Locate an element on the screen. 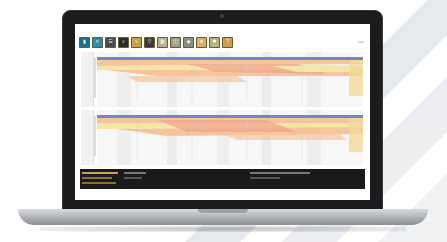 This screenshot has width=447, height=242. help-button: ? is located at coordinates (227, 42).